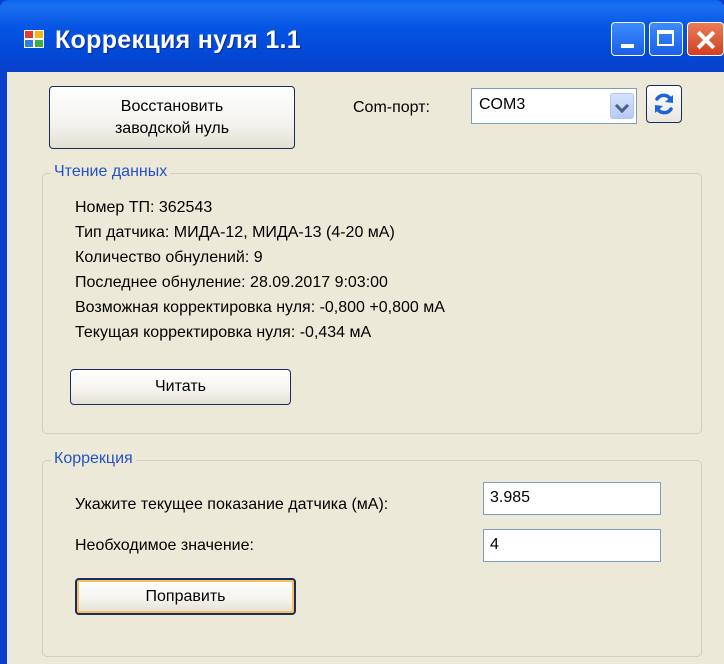 This screenshot has width=724, height=664. What do you see at coordinates (223, 332) in the screenshot?
I see `current-correction-line: Текущая корректировка нуля: -0,434 мА` at bounding box center [223, 332].